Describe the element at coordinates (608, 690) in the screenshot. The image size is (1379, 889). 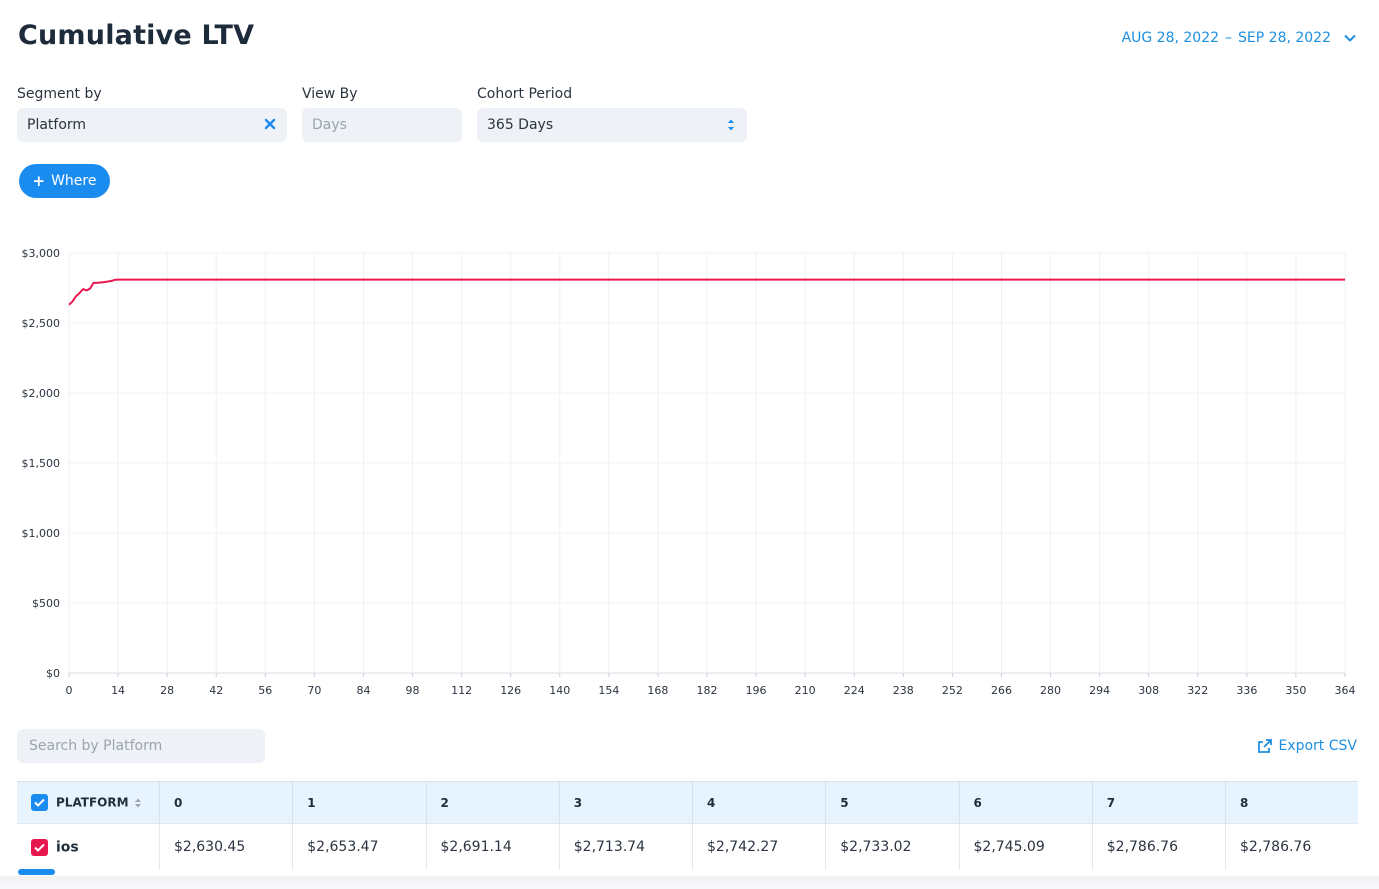
I see `x-tick-label: 154` at that location.